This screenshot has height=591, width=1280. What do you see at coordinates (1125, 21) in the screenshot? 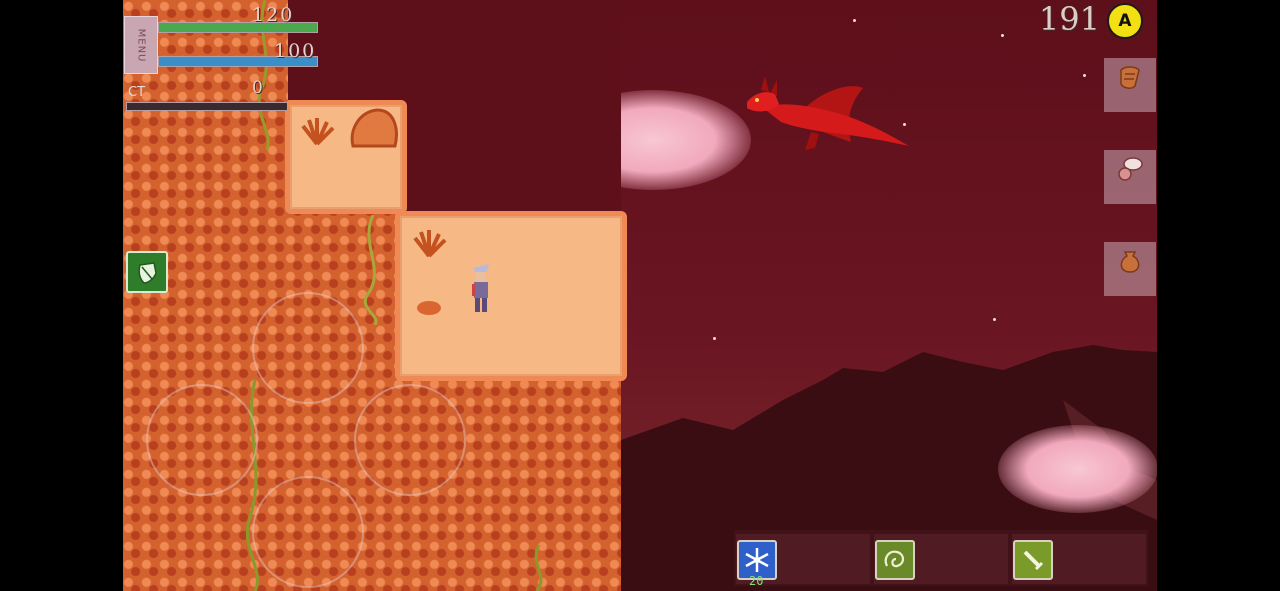
I see `currency-badge: A` at bounding box center [1125, 21].